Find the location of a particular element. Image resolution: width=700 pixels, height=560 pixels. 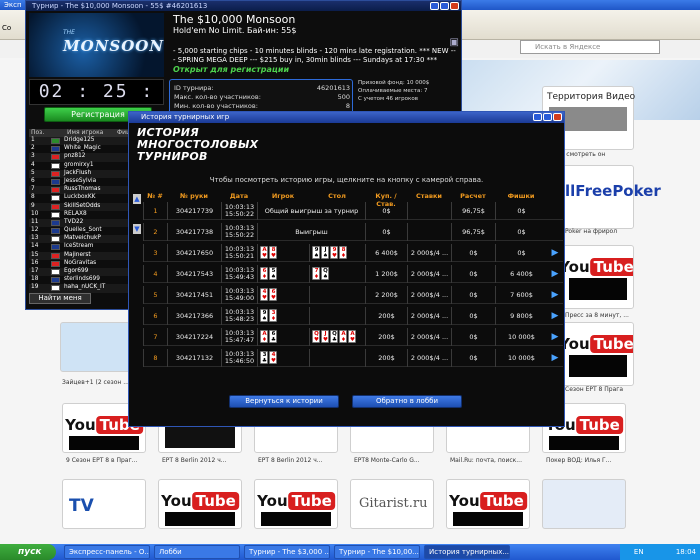

time-value: 15:50:22 is located at coordinates (239, 235).